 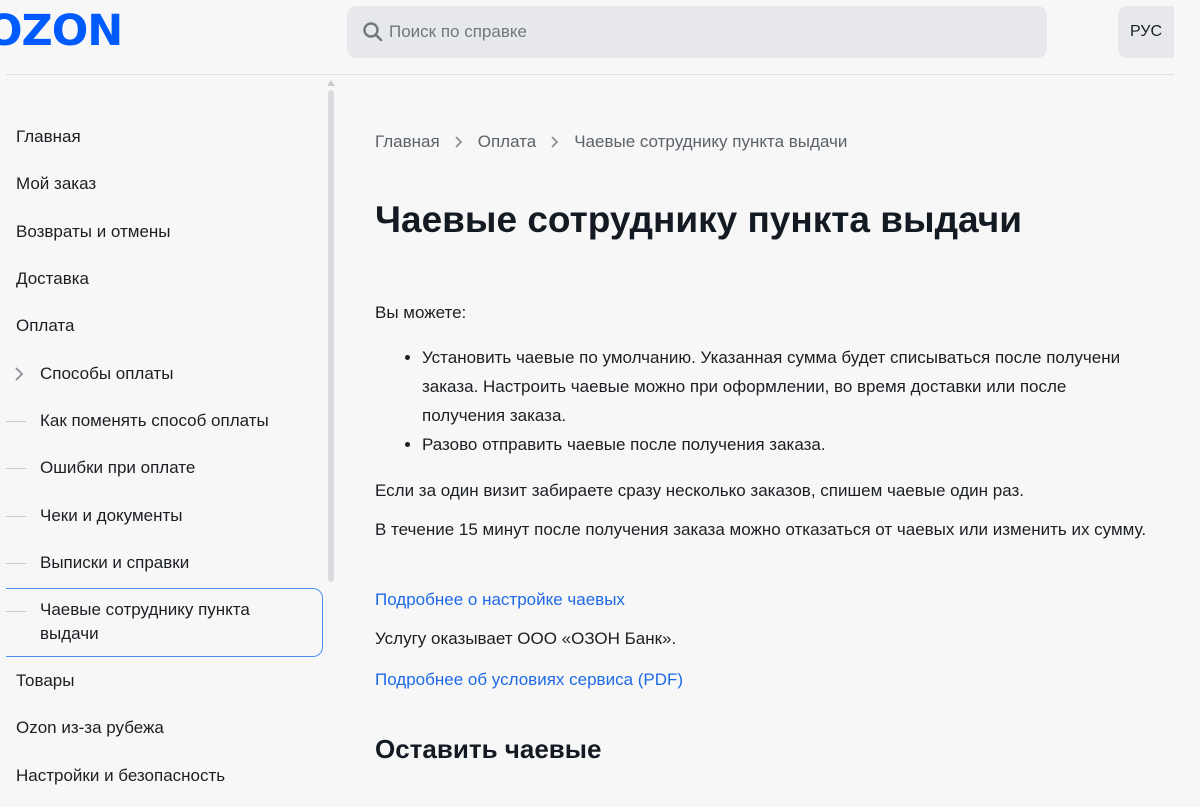 I want to click on service-terms-pdf-link: Подробнее об условиях сервиса (PDF), so click(x=529, y=679).